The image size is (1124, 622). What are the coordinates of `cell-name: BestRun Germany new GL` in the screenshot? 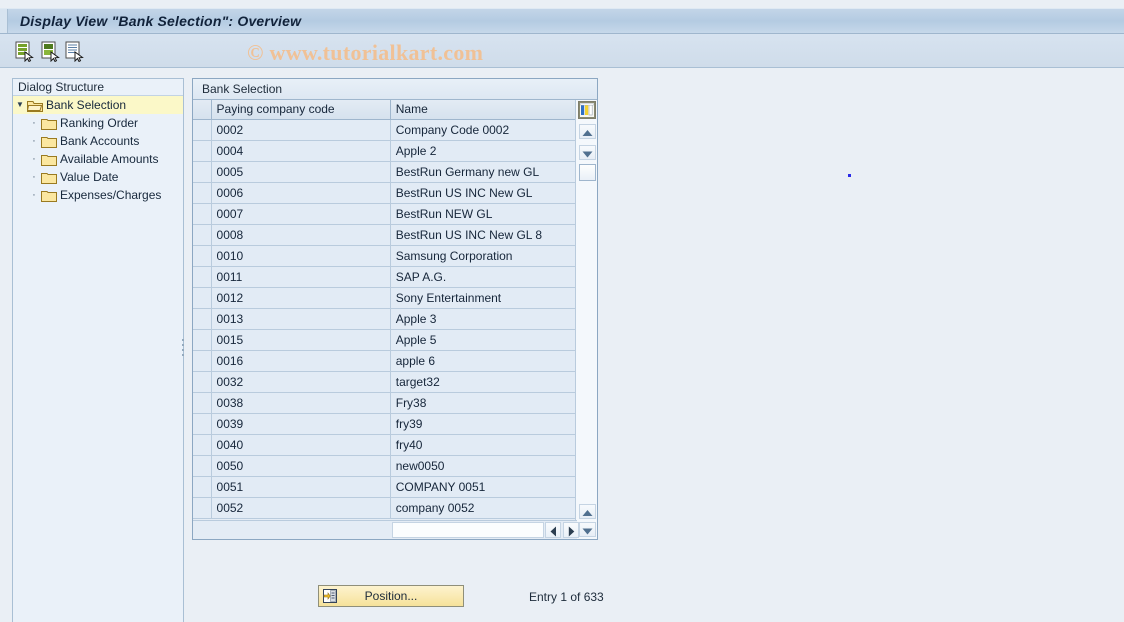 It's located at (483, 172).